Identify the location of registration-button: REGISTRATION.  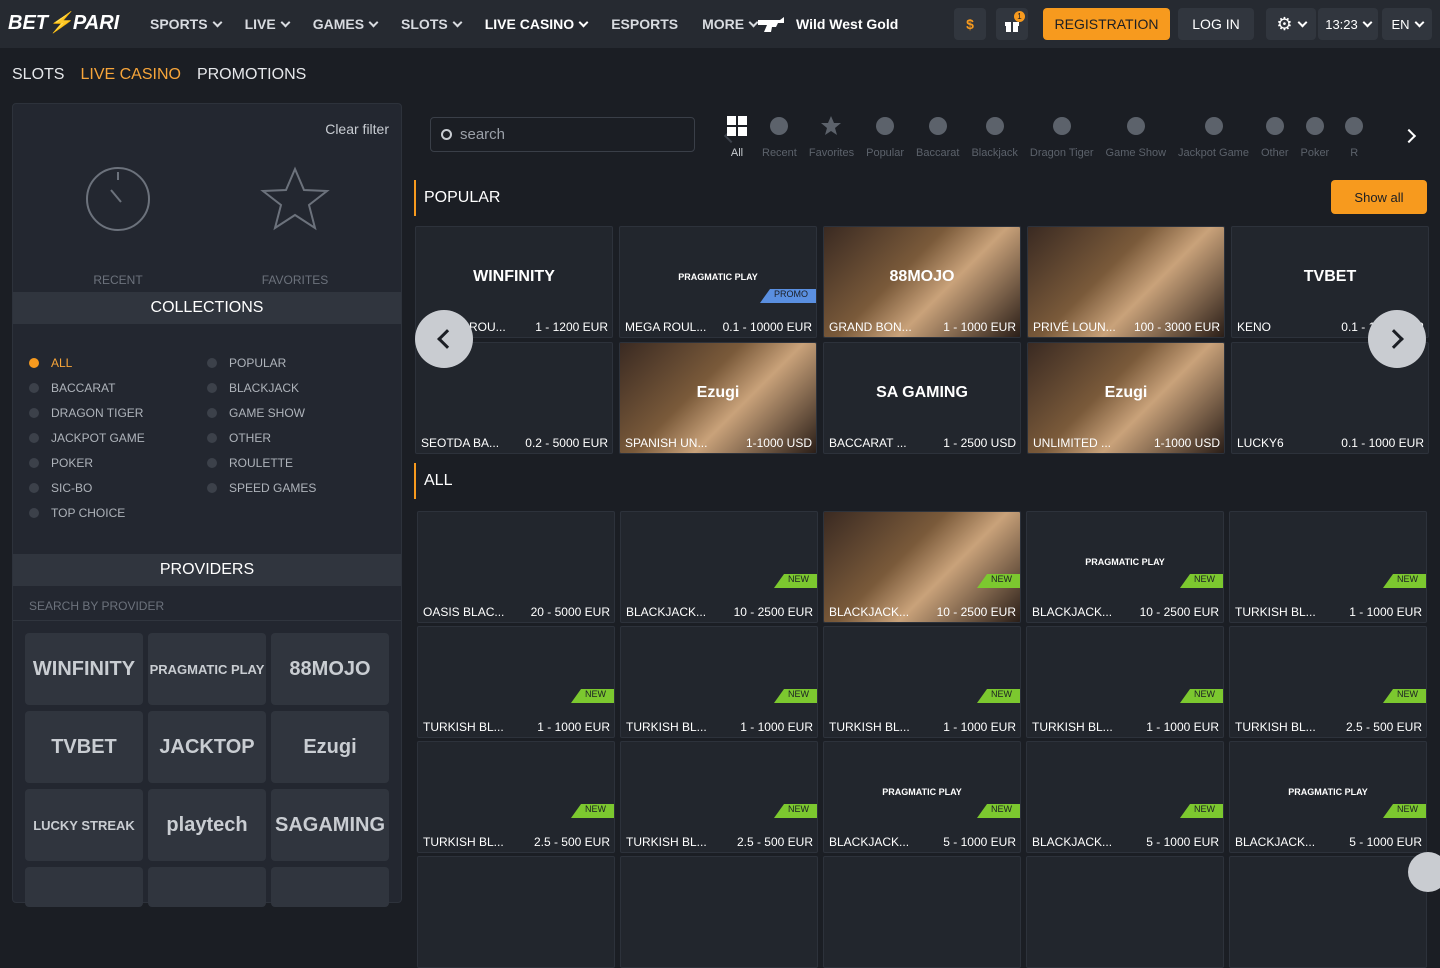
(1106, 24).